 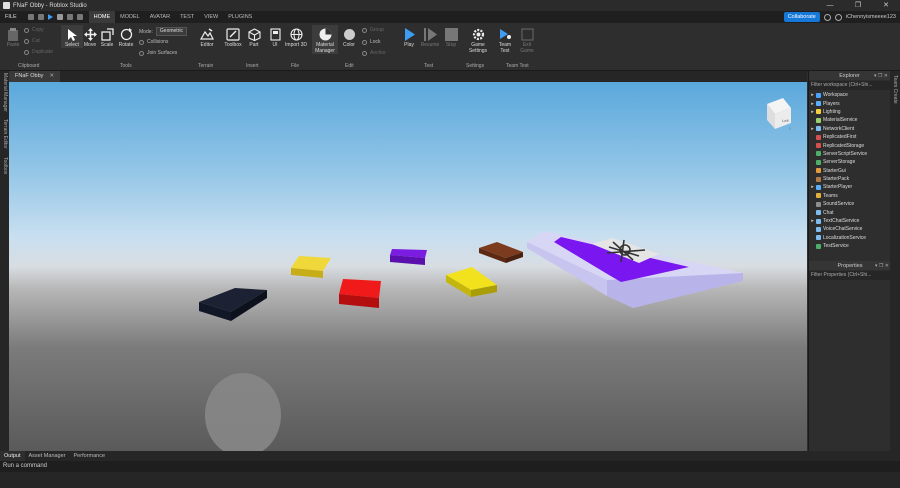 I want to click on play-button: Play, so click(x=409, y=36).